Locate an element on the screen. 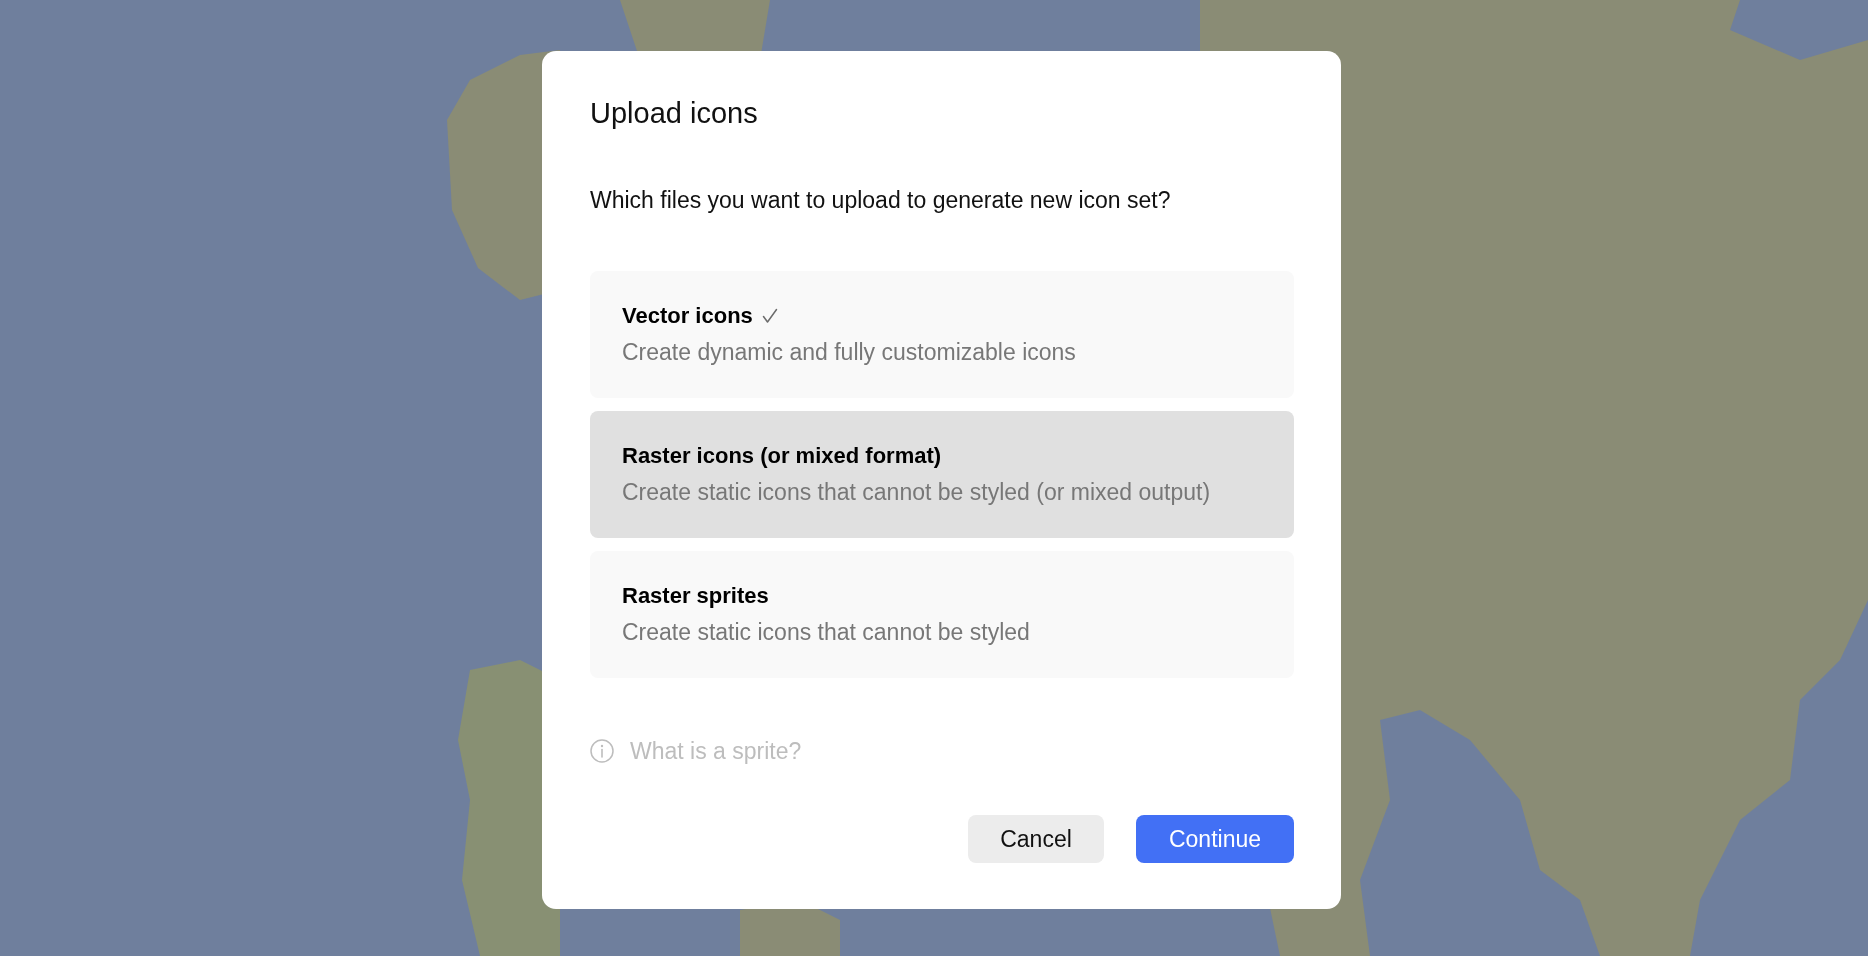 The width and height of the screenshot is (1868, 956). option-title: Raster sprites is located at coordinates (695, 596).